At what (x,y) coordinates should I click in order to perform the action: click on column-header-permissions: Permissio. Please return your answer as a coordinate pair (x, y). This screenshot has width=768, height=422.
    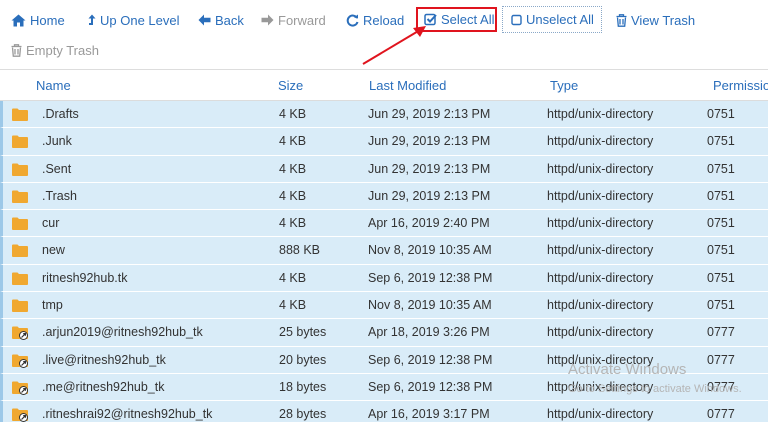
    Looking at the image, I should click on (740, 85).